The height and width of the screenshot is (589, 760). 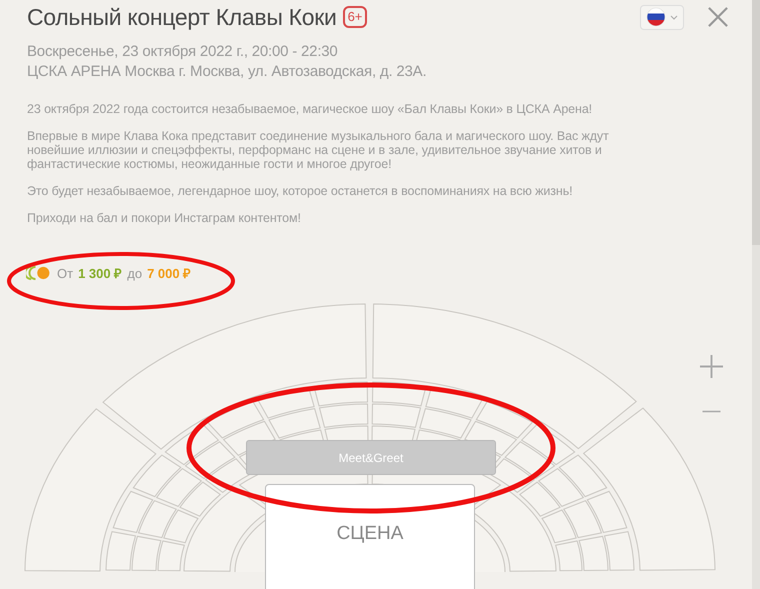 What do you see at coordinates (65, 273) in the screenshot?
I see `price-from-label: От` at bounding box center [65, 273].